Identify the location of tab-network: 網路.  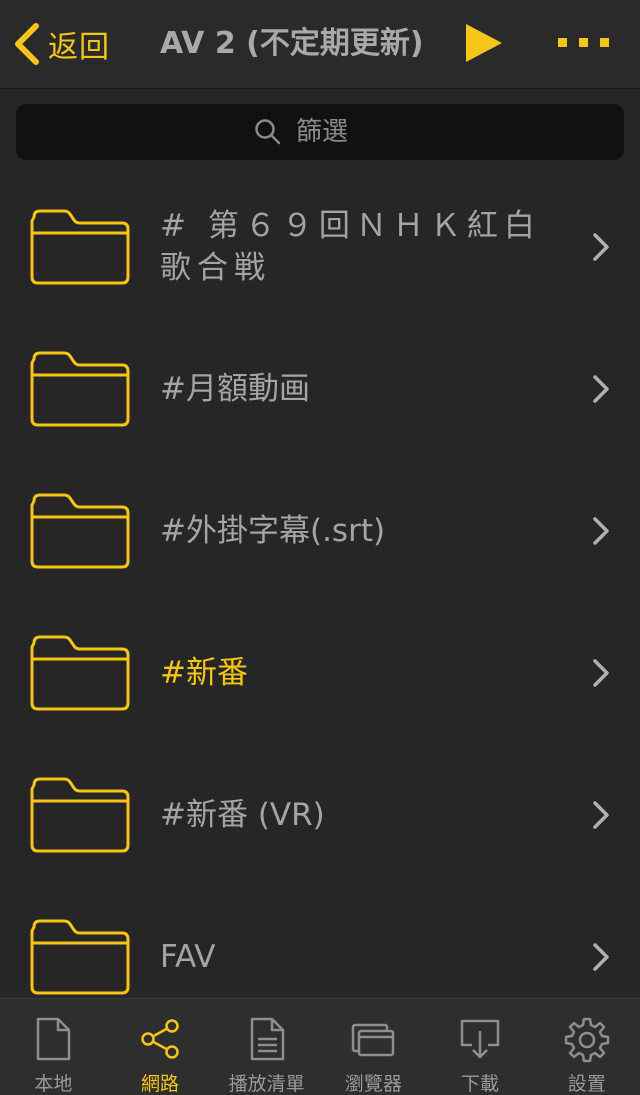
(160, 1047).